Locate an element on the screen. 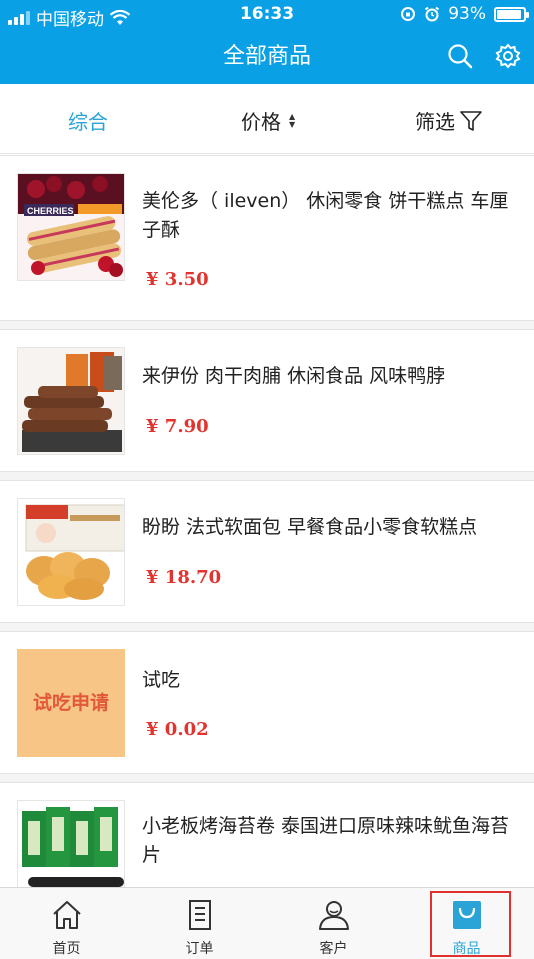 This screenshot has height=959, width=534. product-price: ¥ 0.02 is located at coordinates (177, 729).